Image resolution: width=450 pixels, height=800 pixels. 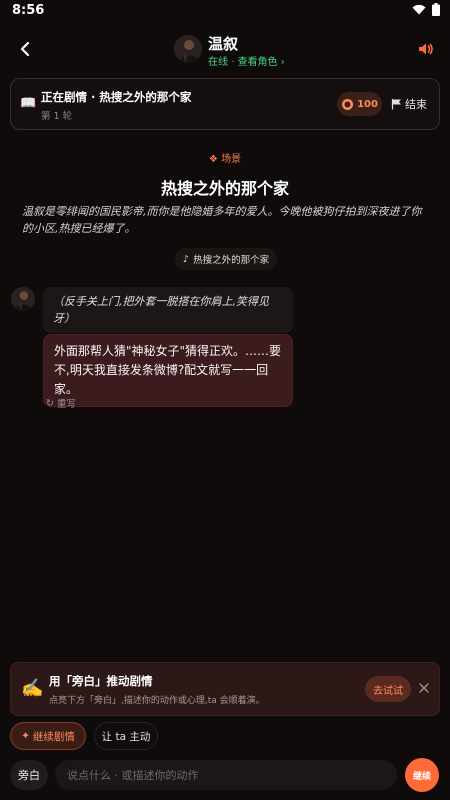 What do you see at coordinates (388, 689) in the screenshot?
I see `try-button: 去试试` at bounding box center [388, 689].